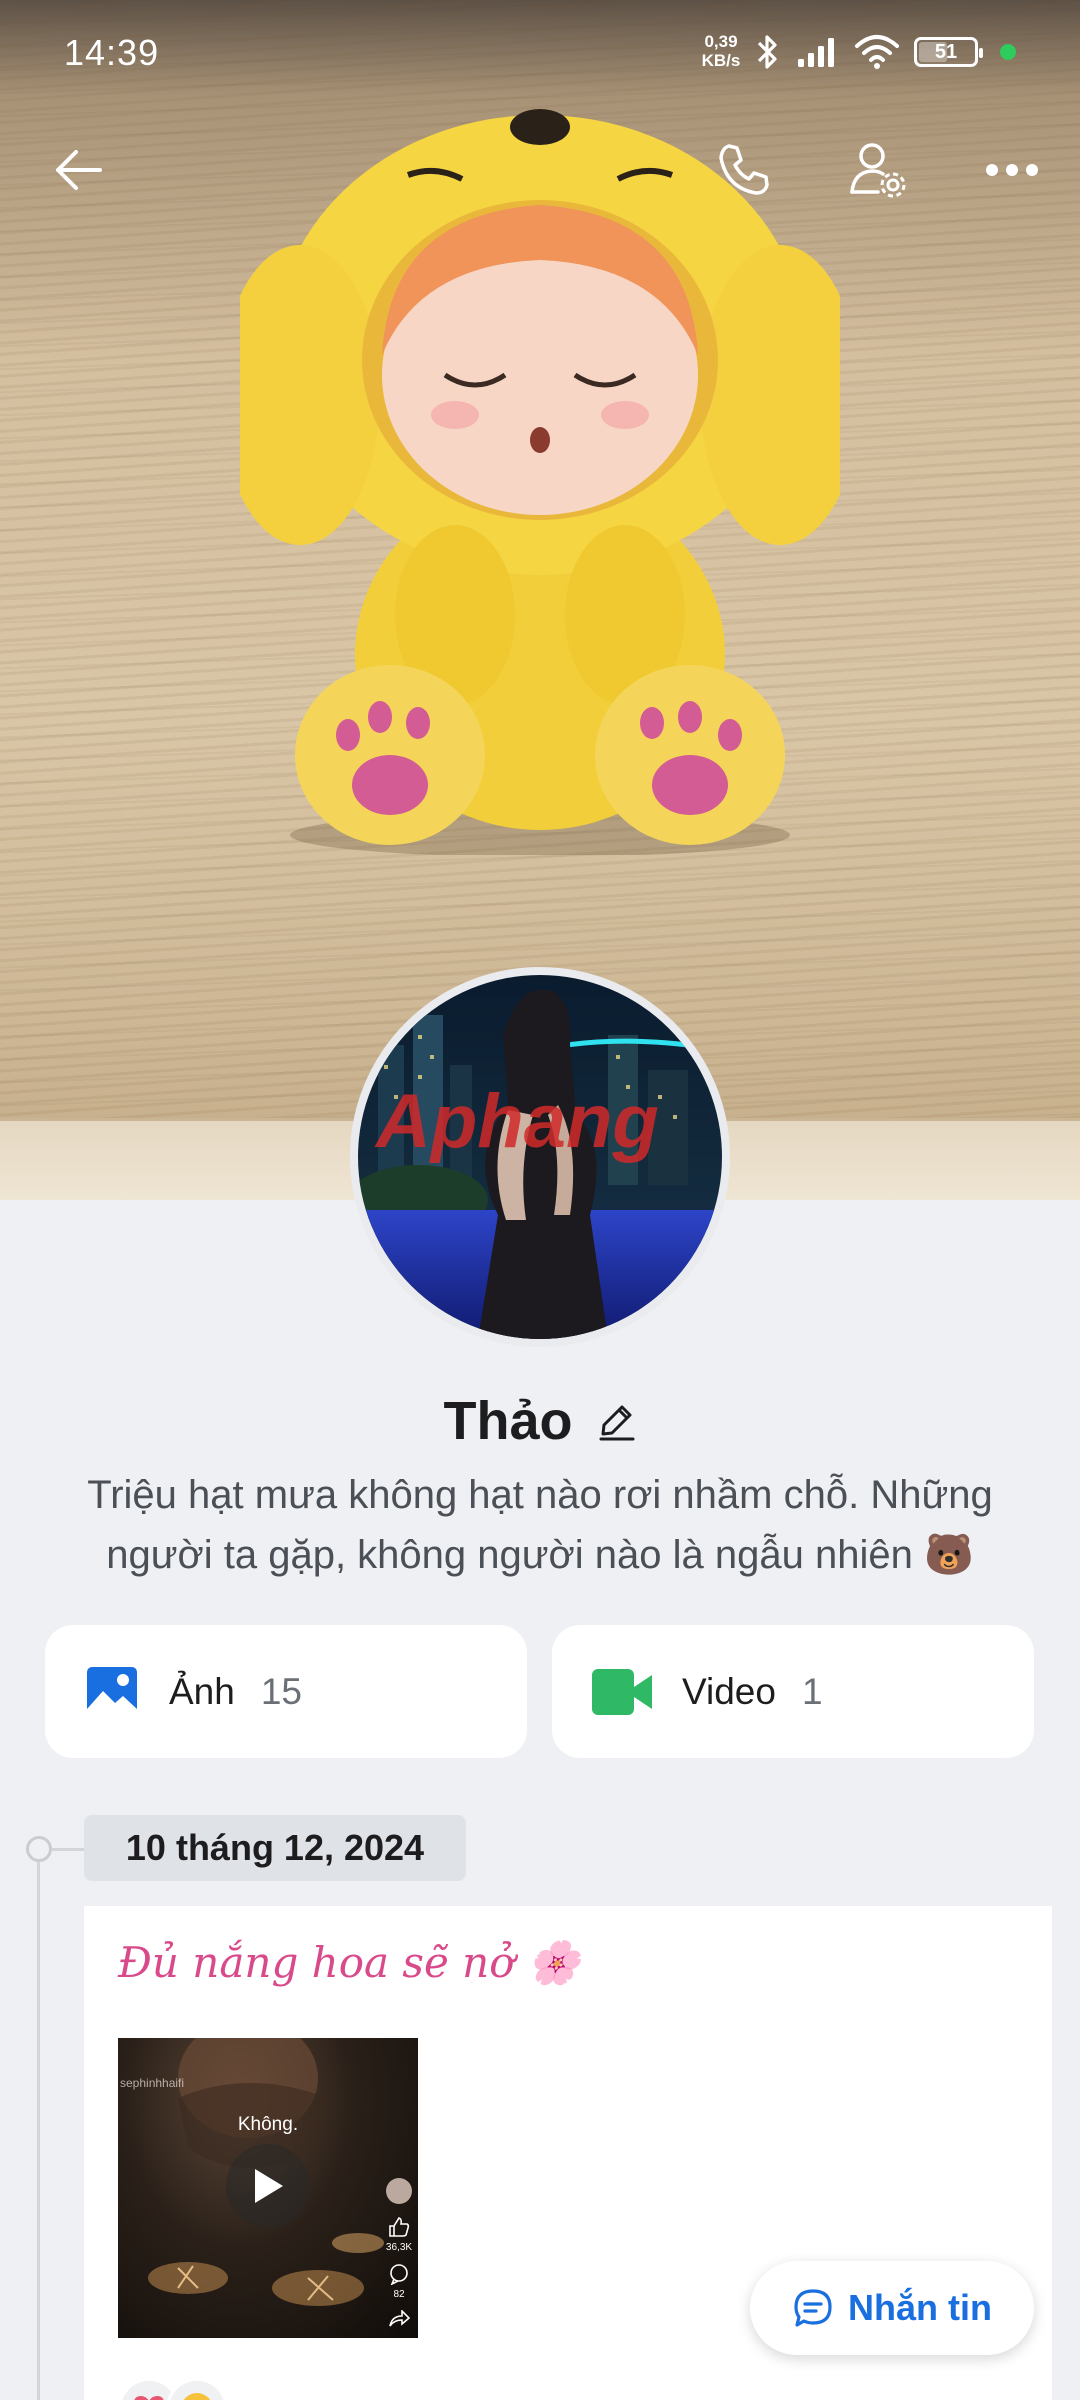 The image size is (1080, 2400). What do you see at coordinates (202, 1691) in the screenshot?
I see `photos-label: Ảnh` at bounding box center [202, 1691].